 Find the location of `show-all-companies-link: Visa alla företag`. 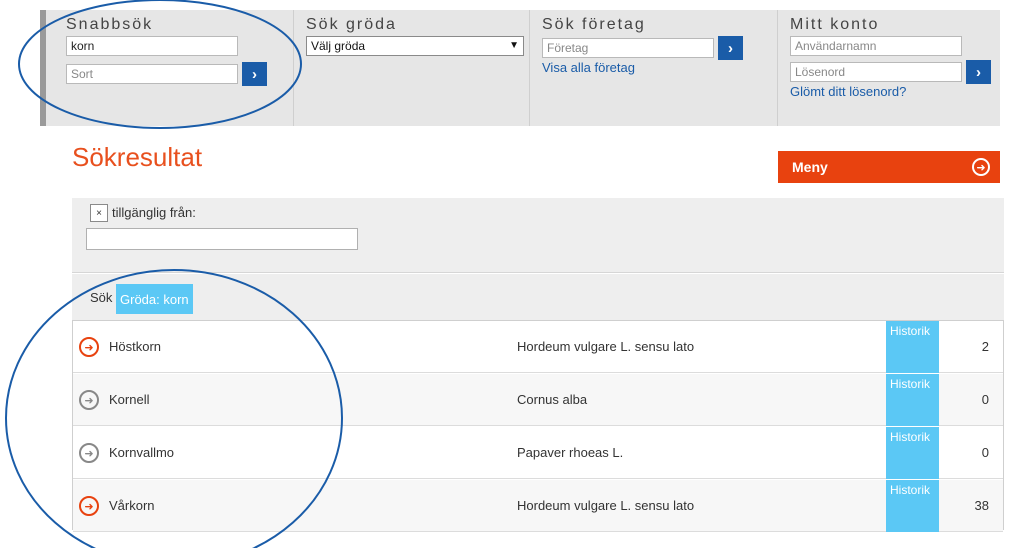

show-all-companies-link: Visa alla företag is located at coordinates (659, 67).